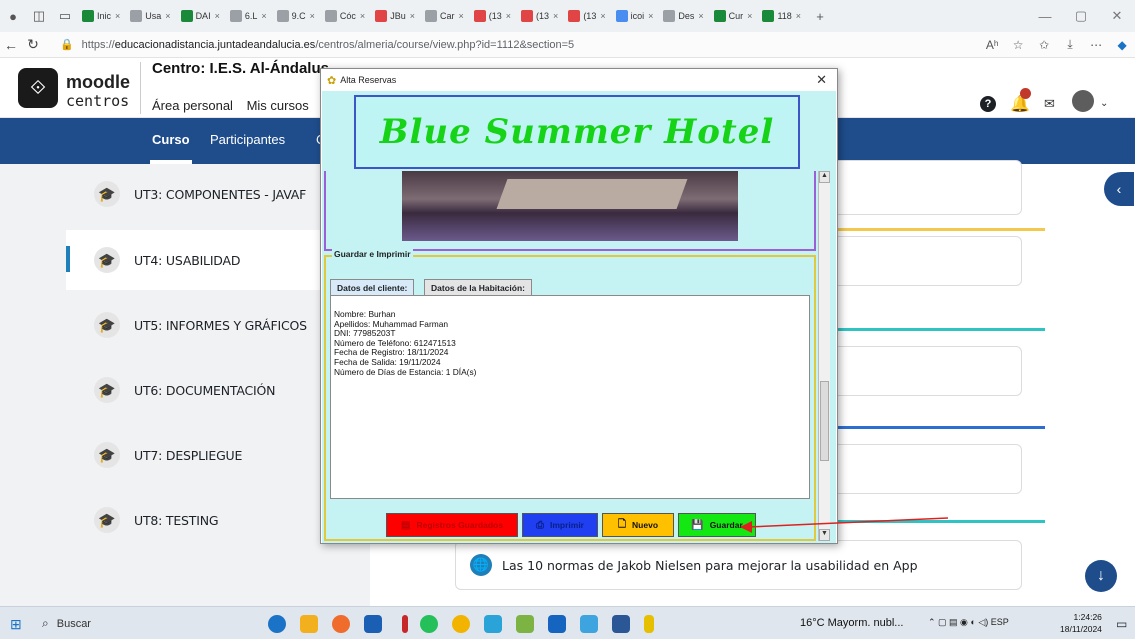 This screenshot has width=1135, height=639. Describe the element at coordinates (101, 16) in the screenshot. I see `browser-tab: Inic ×` at that location.